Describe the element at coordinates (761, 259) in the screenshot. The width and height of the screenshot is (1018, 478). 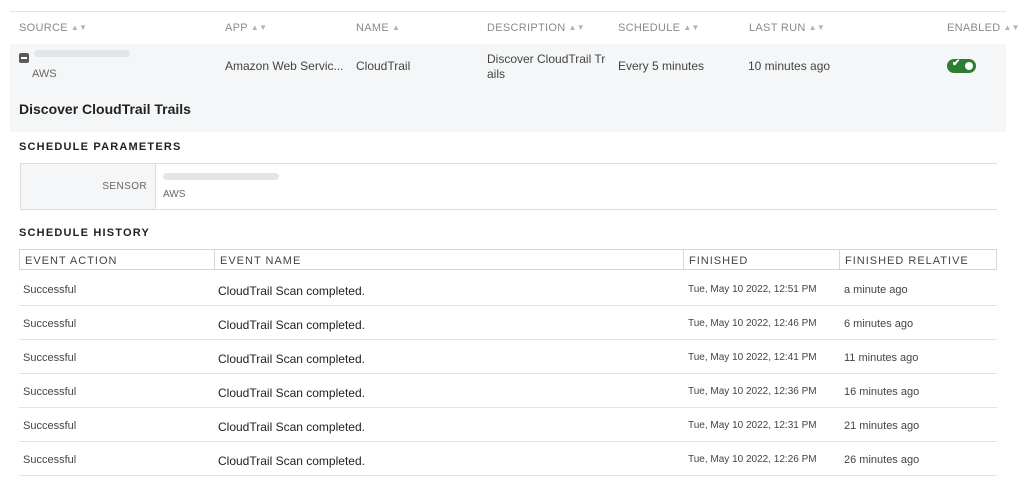
I see `column-header-finished: FINISHED` at that location.